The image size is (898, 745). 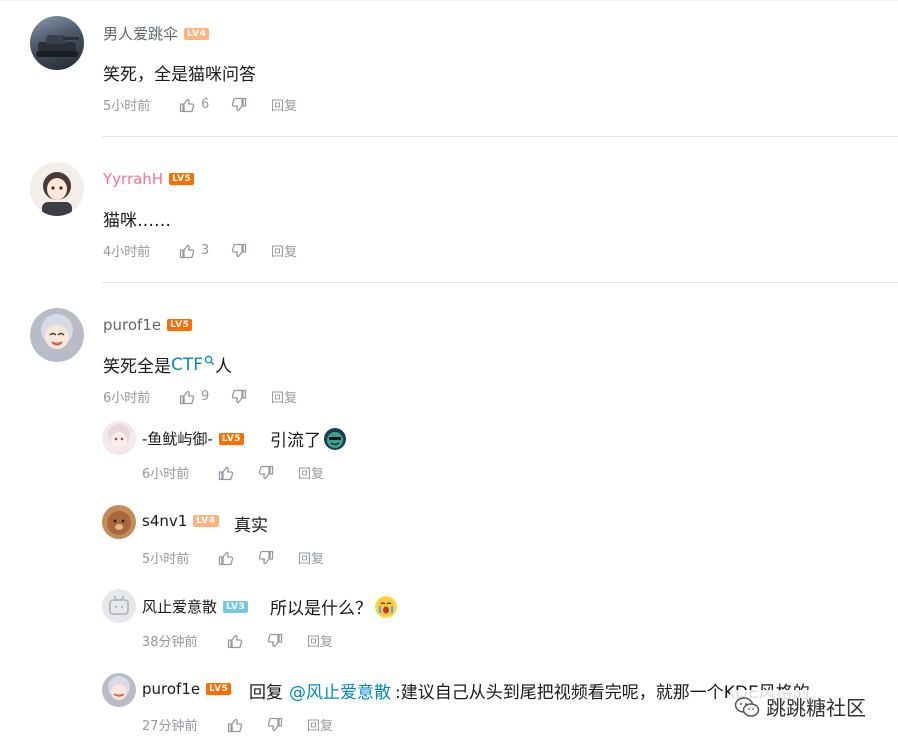 What do you see at coordinates (529, 690) in the screenshot?
I see `reply-text: 回复 @风止爱意散 :建议自己从头到尾把视频看完呢，就那一个KDE风格的` at bounding box center [529, 690].